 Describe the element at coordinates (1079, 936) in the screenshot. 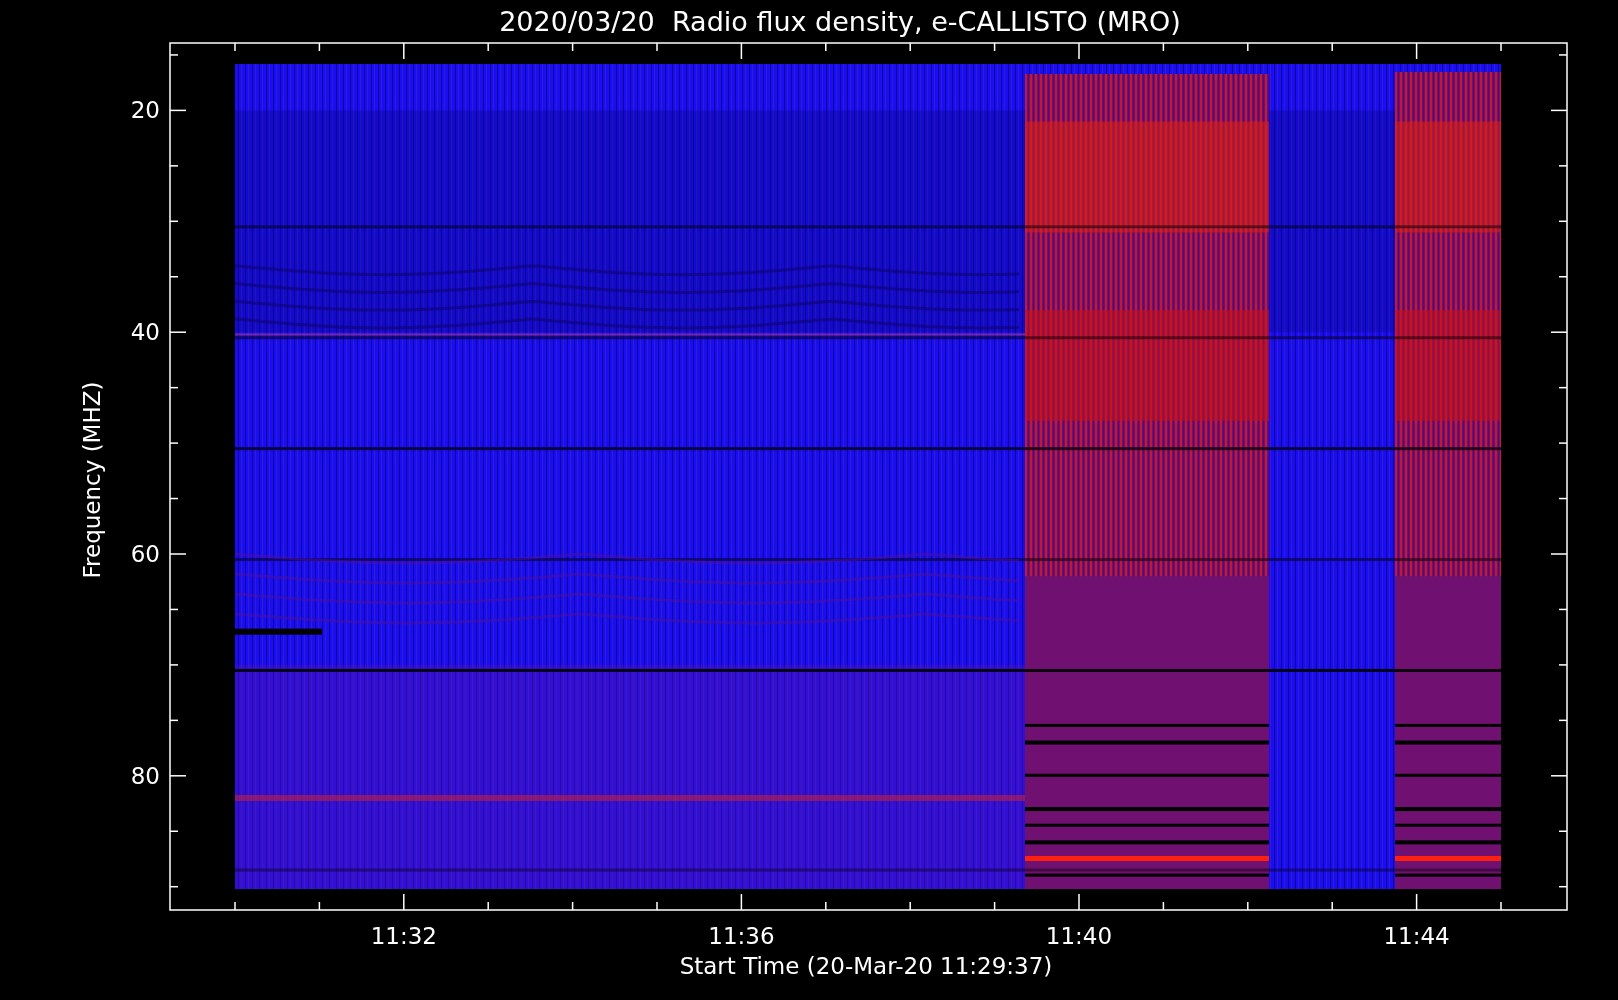

I see `tick-label: 11:40` at that location.